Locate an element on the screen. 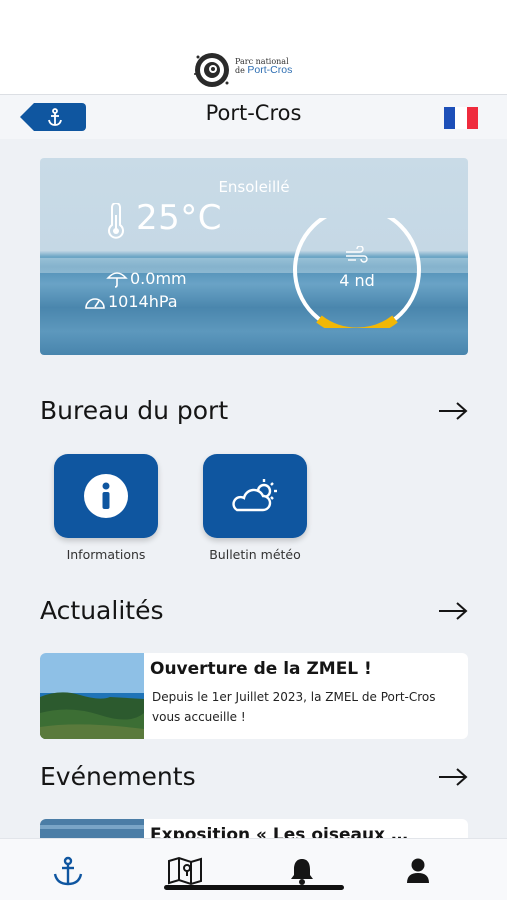  section-title-events: Evénements is located at coordinates (118, 776).